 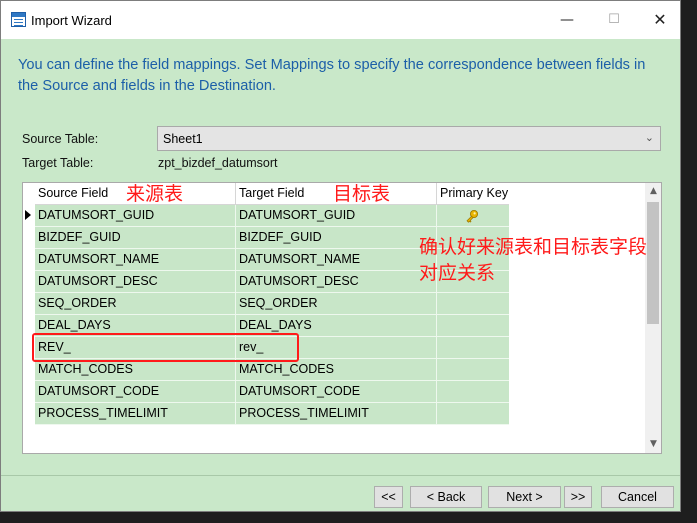 I want to click on source-field-cell: MATCH_CODES, so click(x=135, y=370).